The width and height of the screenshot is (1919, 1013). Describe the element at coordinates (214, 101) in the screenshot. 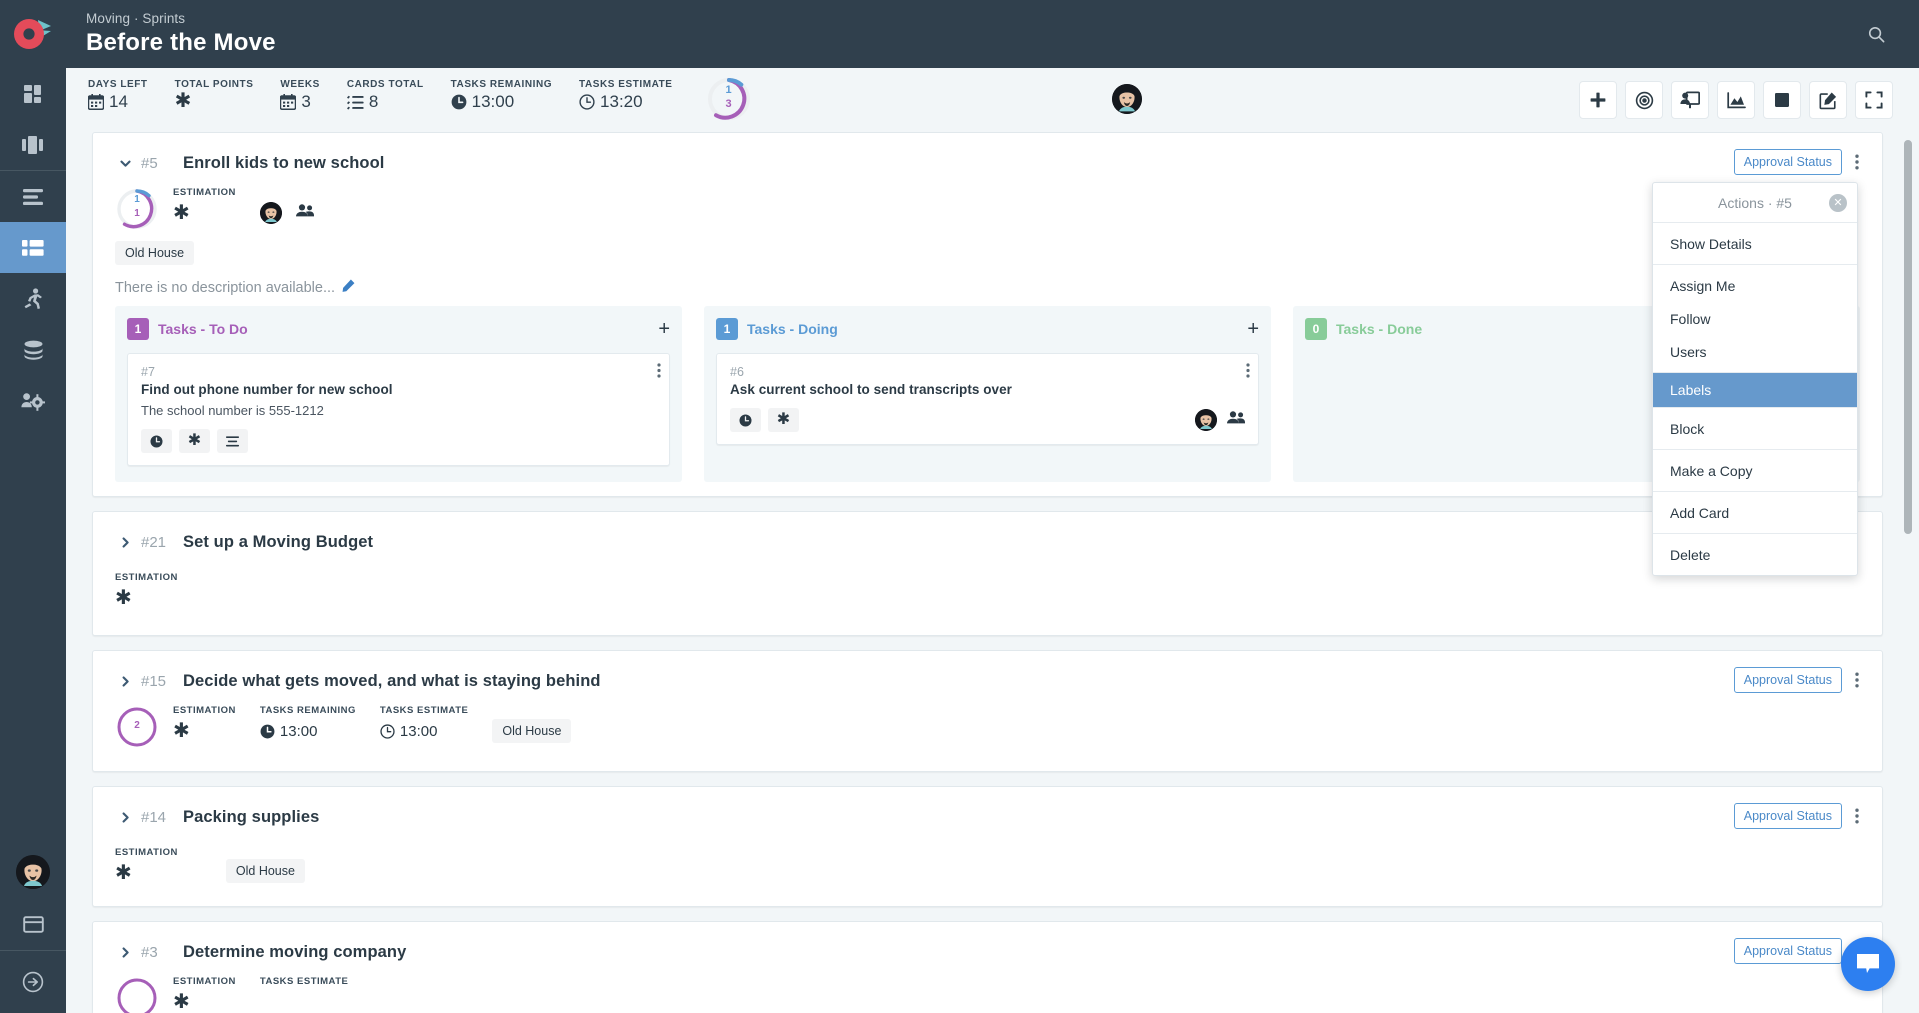

I see `stat-value-row: ✱` at that location.